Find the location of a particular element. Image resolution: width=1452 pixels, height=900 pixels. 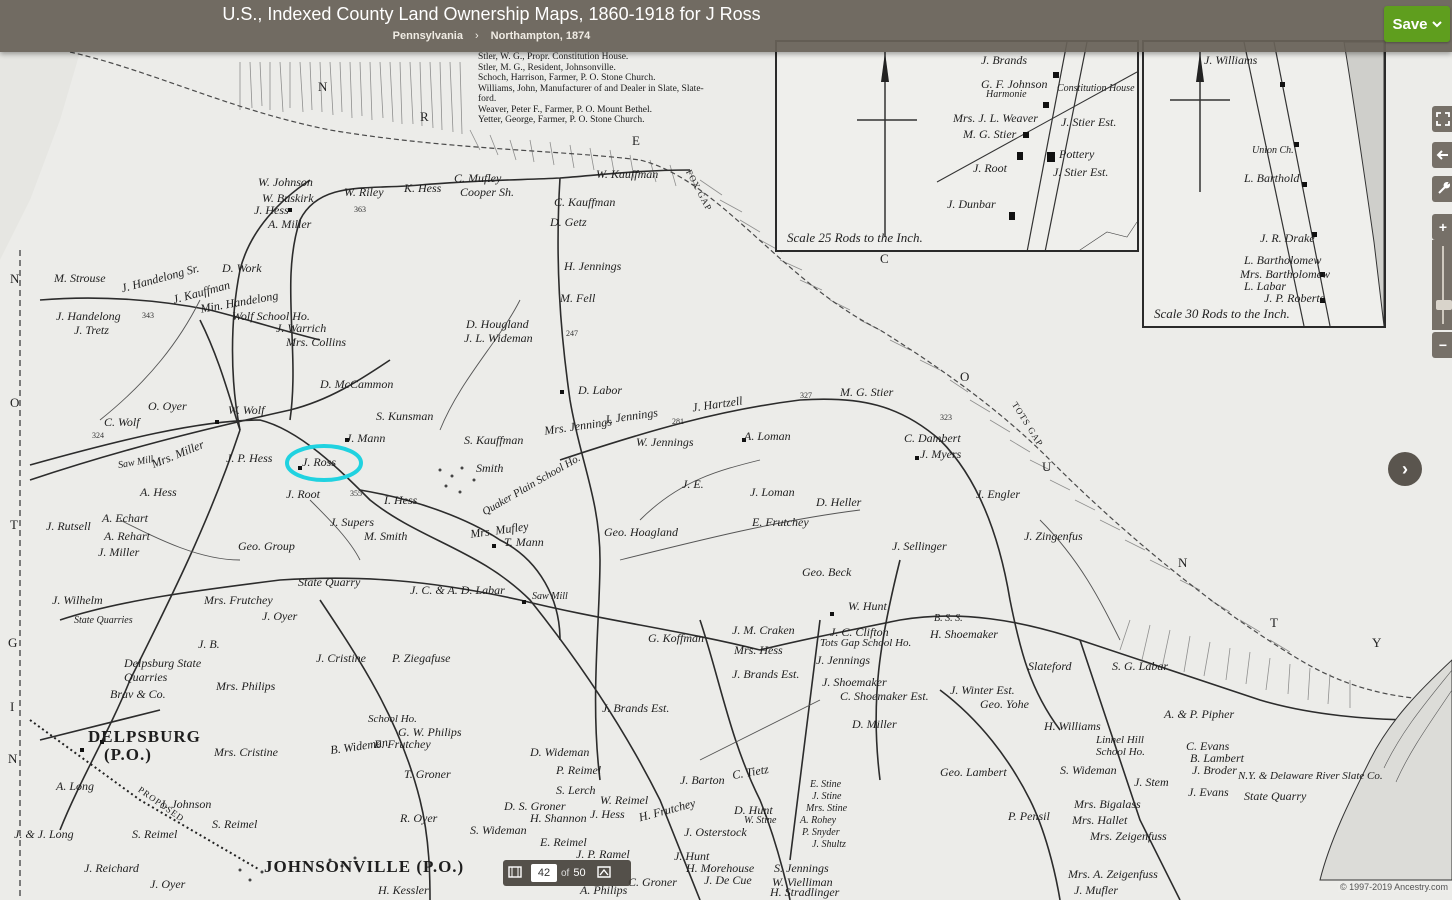

copyright-notice: © 1997-2019 Ancestry.com is located at coordinates (1393, 887).